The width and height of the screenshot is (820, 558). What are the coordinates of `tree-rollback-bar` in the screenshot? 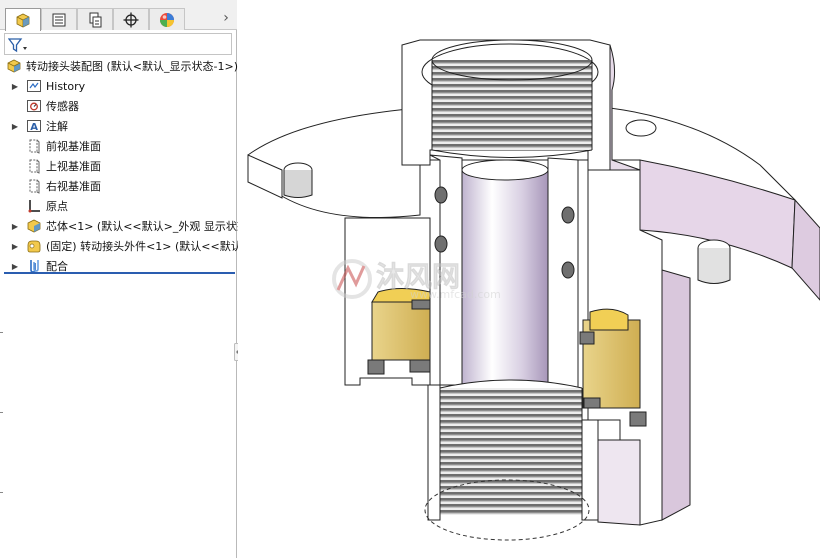 It's located at (119, 273).